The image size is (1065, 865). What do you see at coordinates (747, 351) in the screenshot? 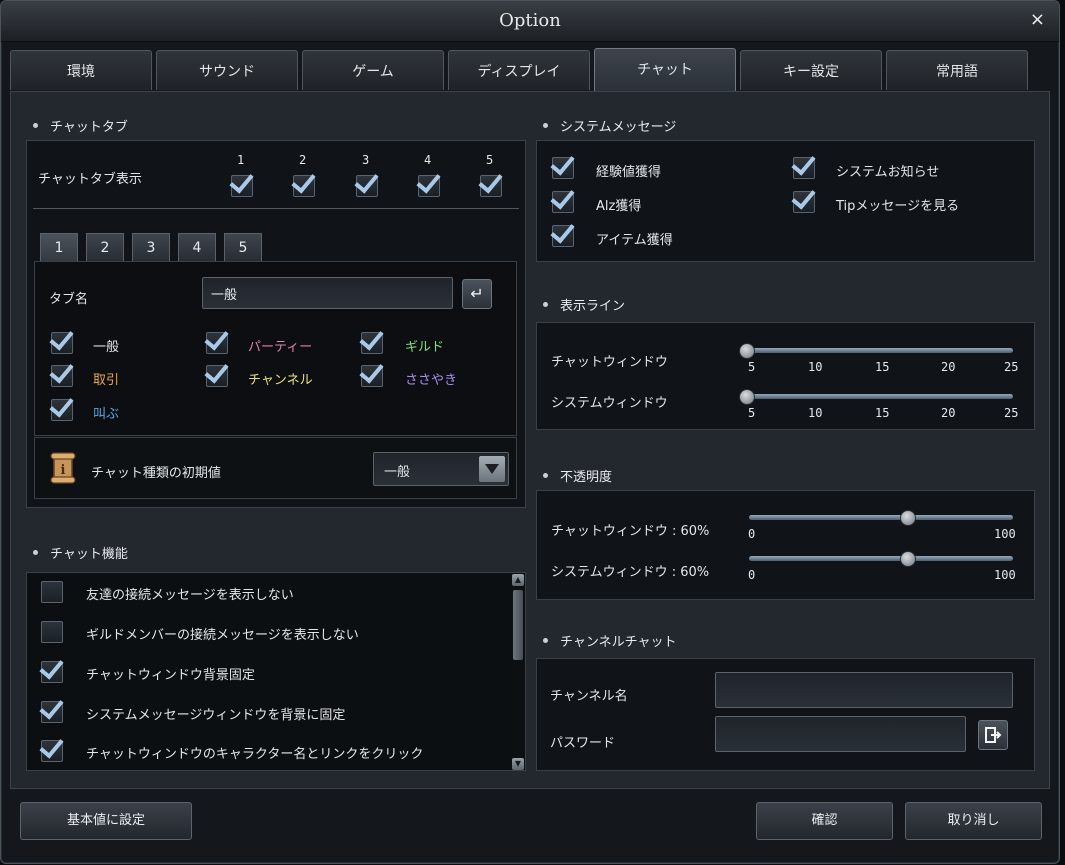
I see `display-line-knob-chat` at bounding box center [747, 351].